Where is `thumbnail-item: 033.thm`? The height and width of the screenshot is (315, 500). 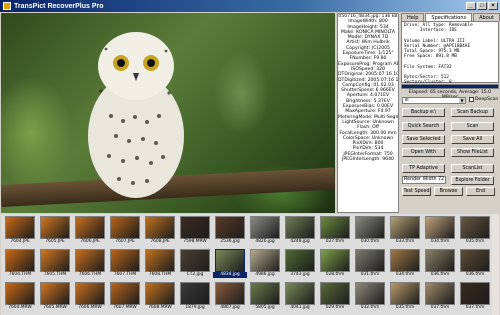 thumbnail-item: 033.thm is located at coordinates (405, 231).